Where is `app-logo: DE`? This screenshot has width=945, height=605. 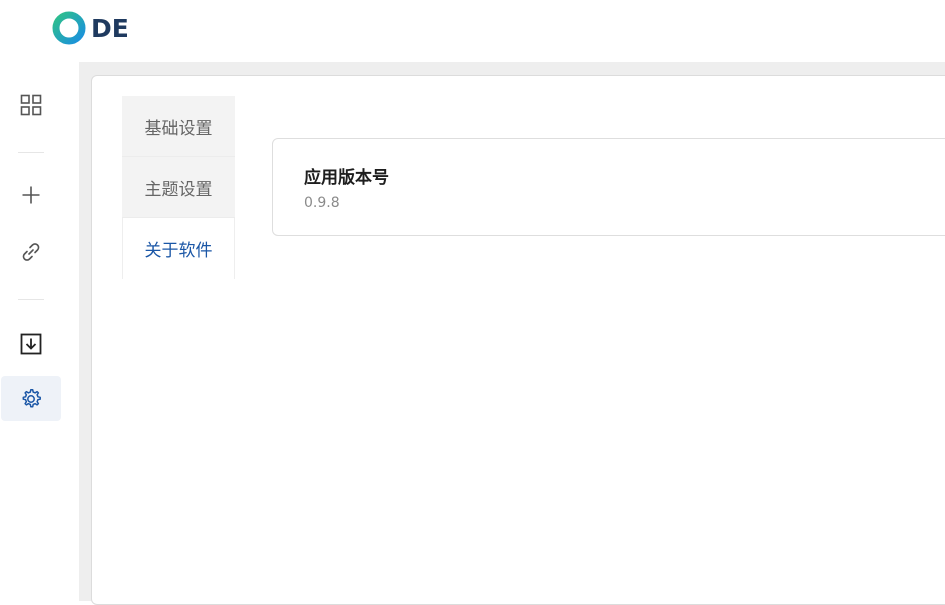
app-logo: DE is located at coordinates (90, 28).